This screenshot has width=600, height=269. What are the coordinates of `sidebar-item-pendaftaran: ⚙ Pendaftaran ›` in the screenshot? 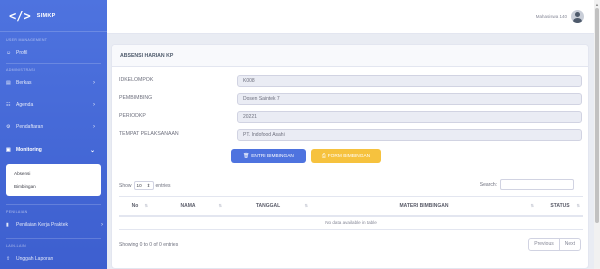 It's located at (53, 127).